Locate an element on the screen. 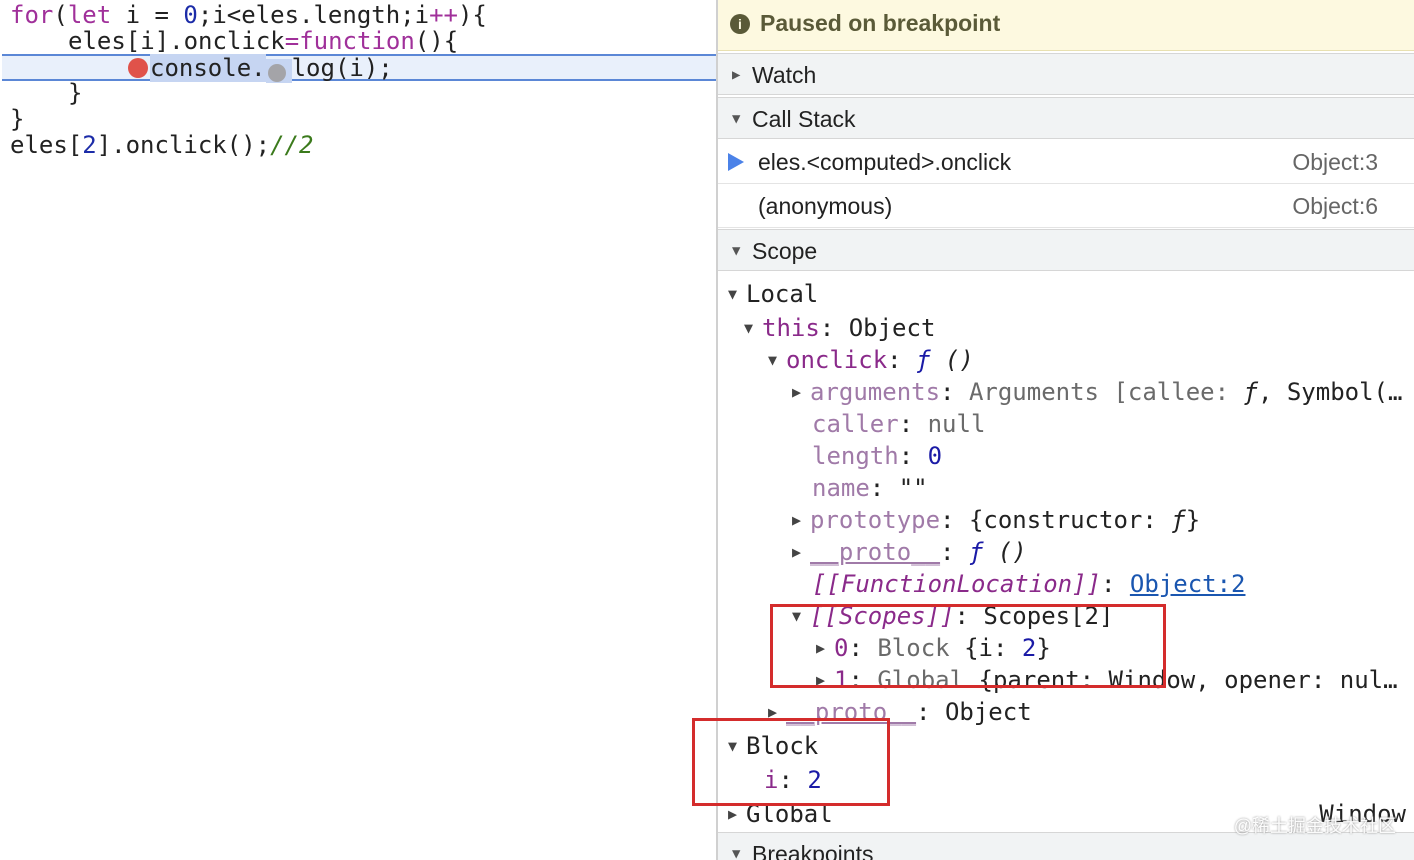 Image resolution: width=1414 pixels, height=860 pixels. paused-banner: i Paused on breakpoint is located at coordinates (1066, 25).